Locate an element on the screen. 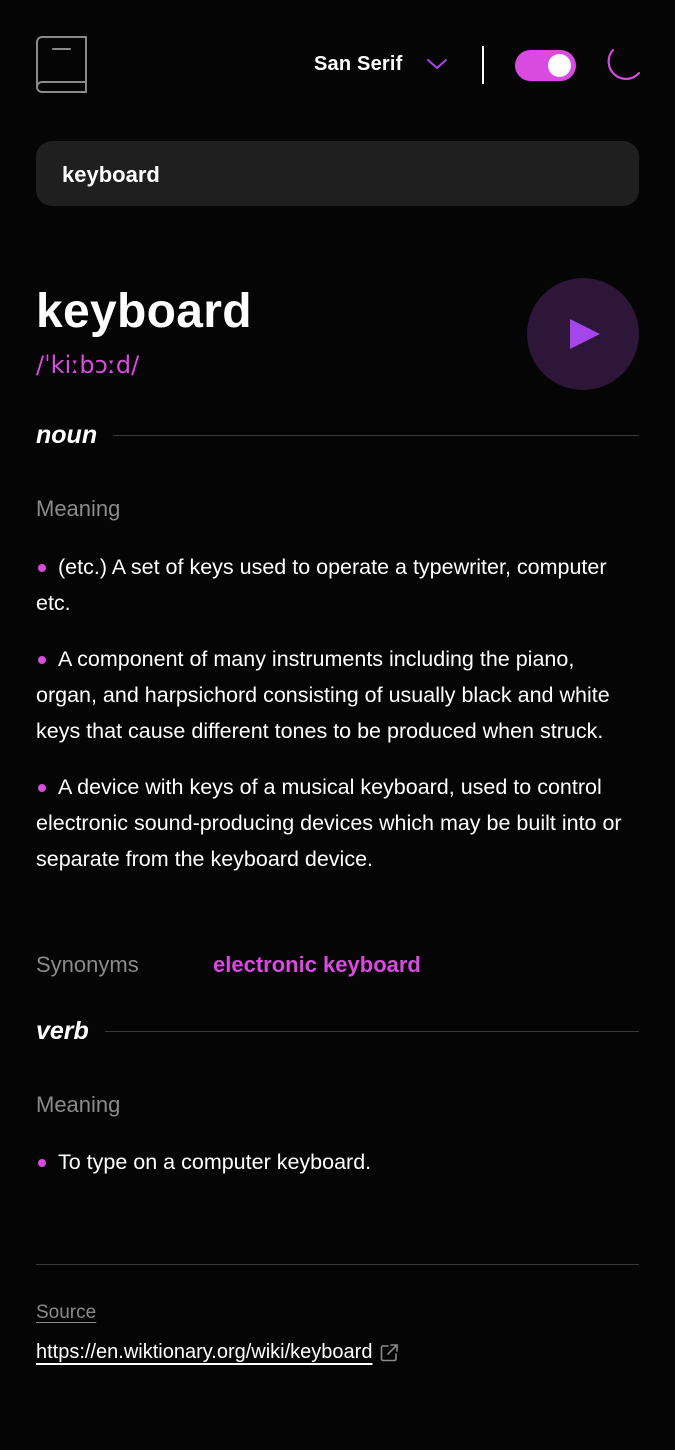 The image size is (675, 1450). external-link-icon is located at coordinates (389, 1353).